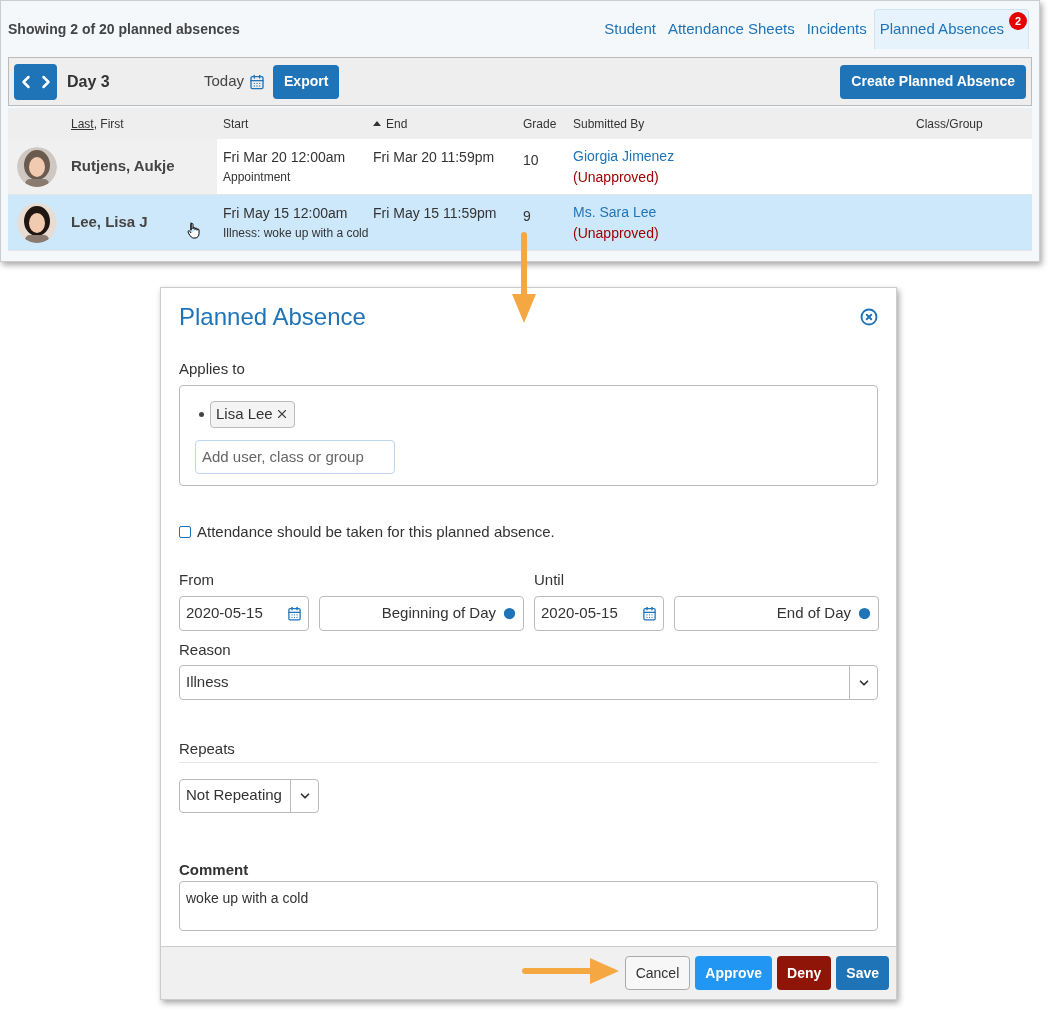  I want to click on end-time: Fri Mar 20 11:59pm, so click(434, 157).